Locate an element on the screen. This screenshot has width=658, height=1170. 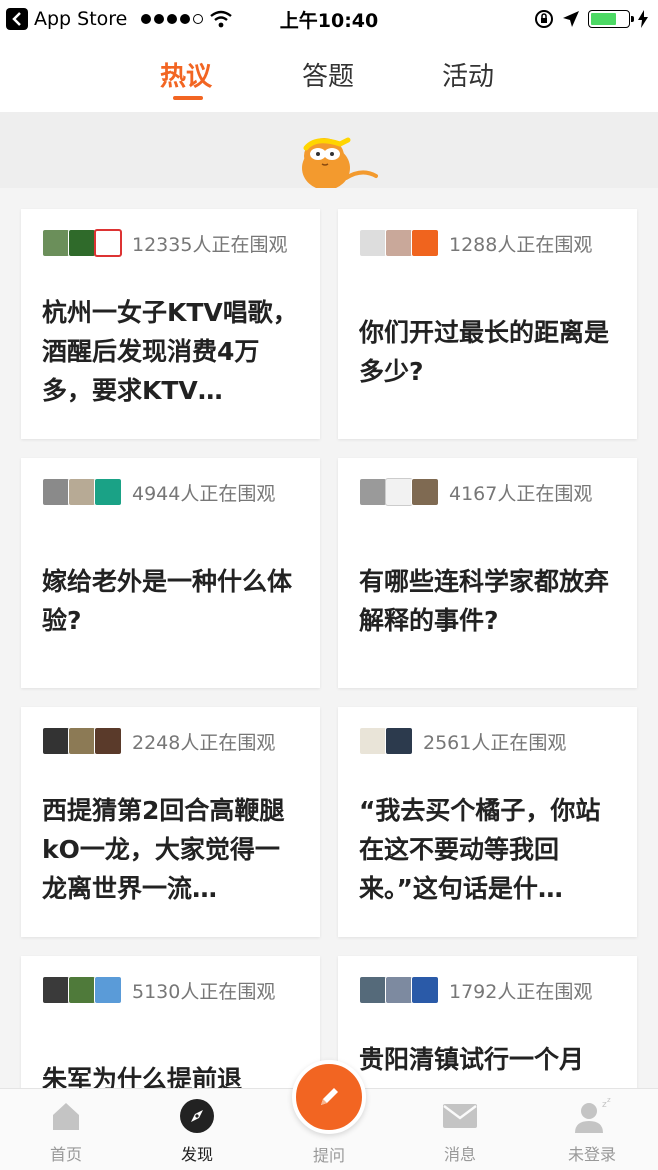
topic-card: 5130人正在围观 朱军为什么提前退 is located at coordinates (170, 1022).